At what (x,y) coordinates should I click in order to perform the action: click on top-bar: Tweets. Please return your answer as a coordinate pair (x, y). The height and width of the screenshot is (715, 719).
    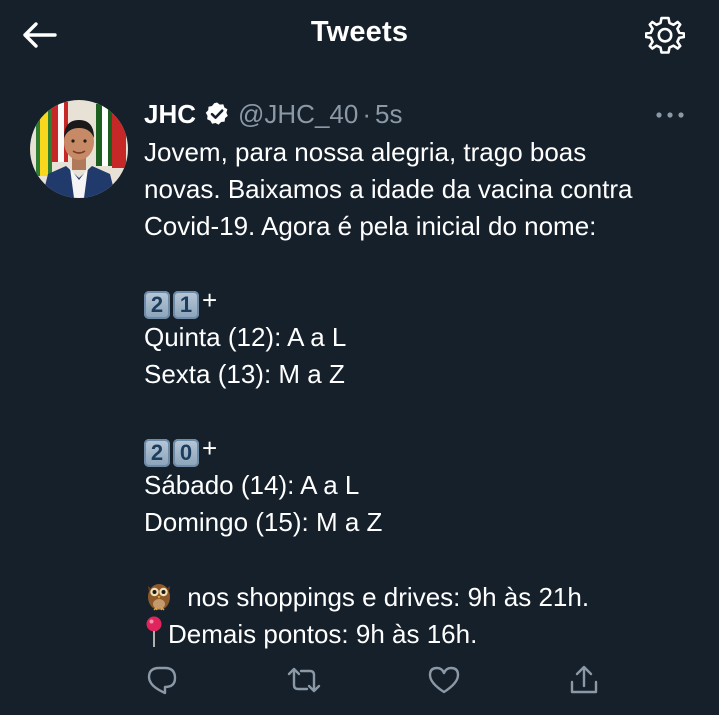
    Looking at the image, I should click on (359, 36).